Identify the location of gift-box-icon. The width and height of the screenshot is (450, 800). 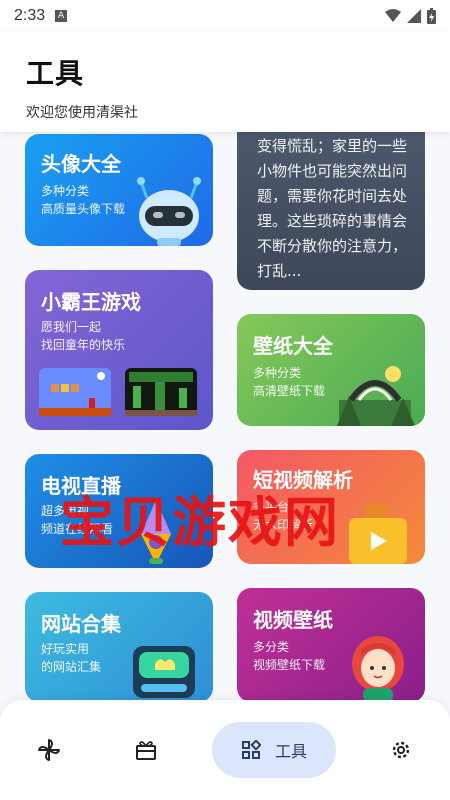
(146, 750).